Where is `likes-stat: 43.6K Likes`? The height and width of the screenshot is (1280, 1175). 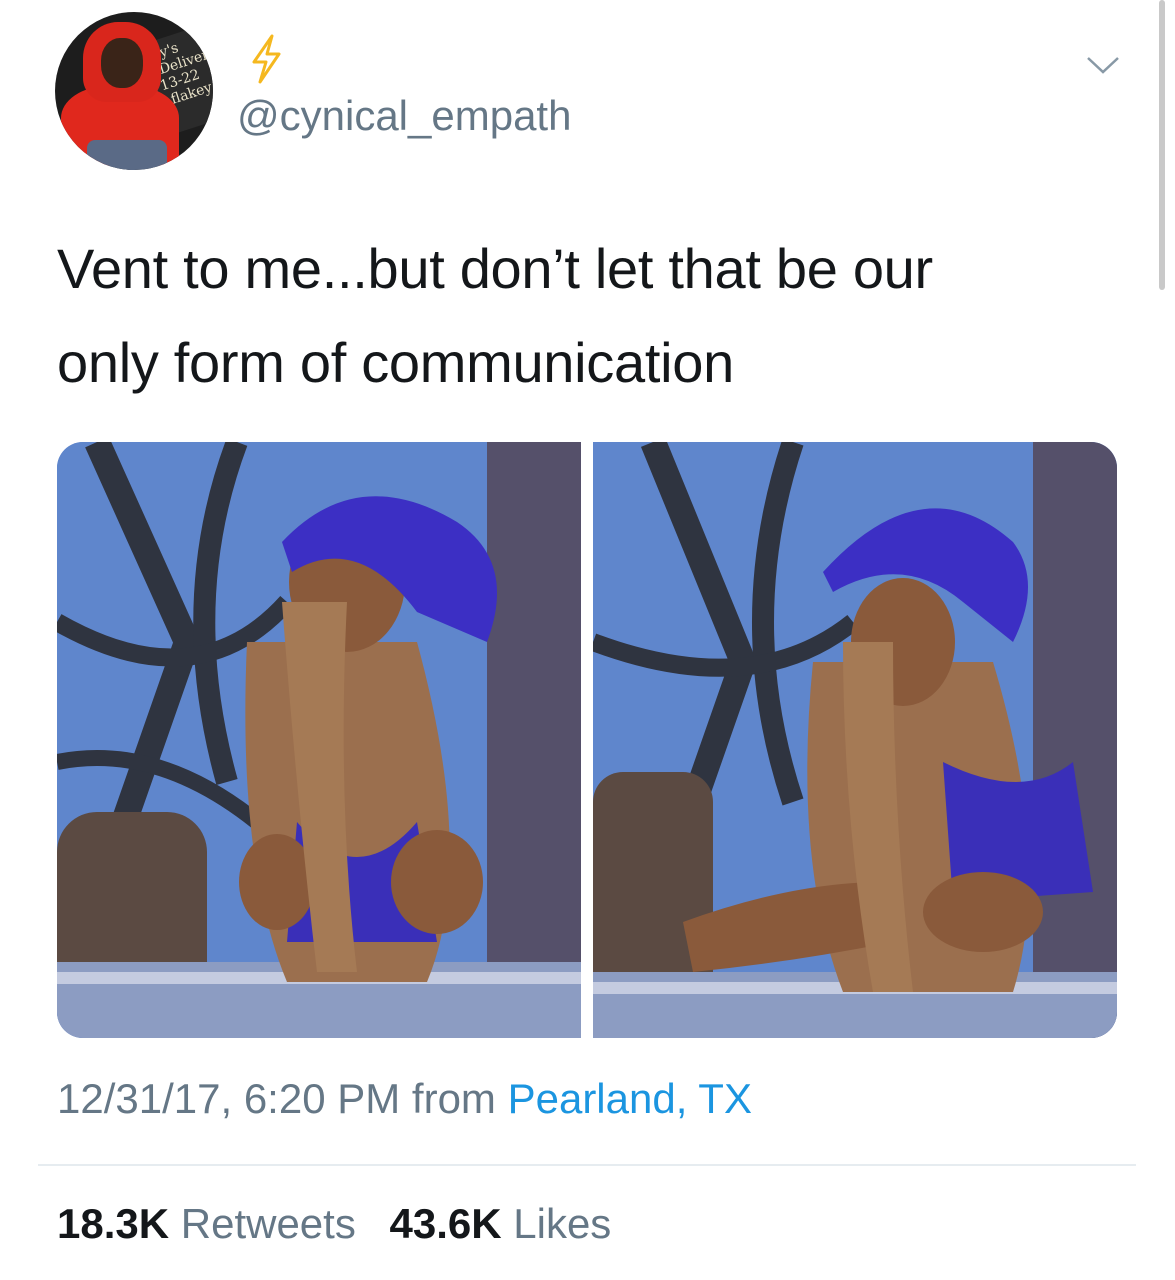
likes-stat: 43.6K Likes is located at coordinates (501, 1223).